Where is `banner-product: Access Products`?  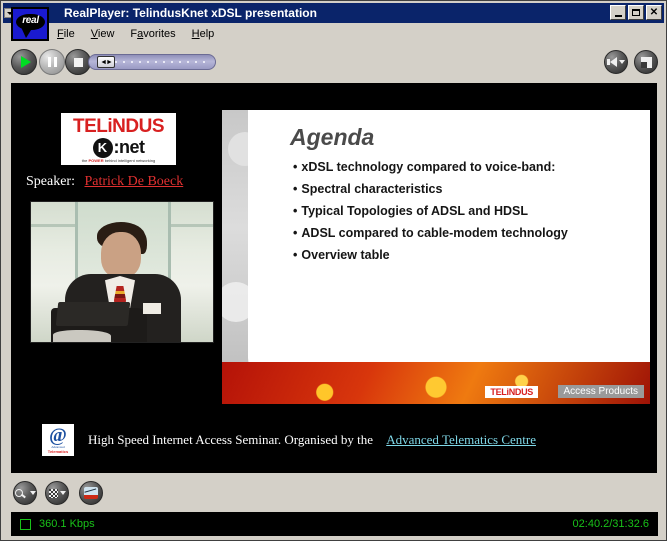
banner-product: Access Products is located at coordinates (600, 391).